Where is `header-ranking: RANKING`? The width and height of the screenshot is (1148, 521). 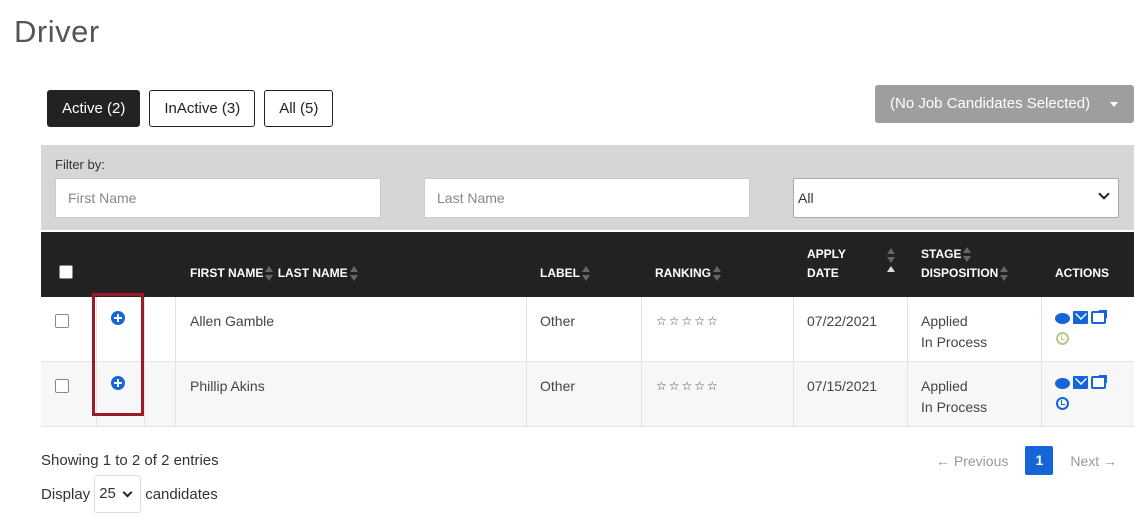
header-ranking: RANKING is located at coordinates (688, 273).